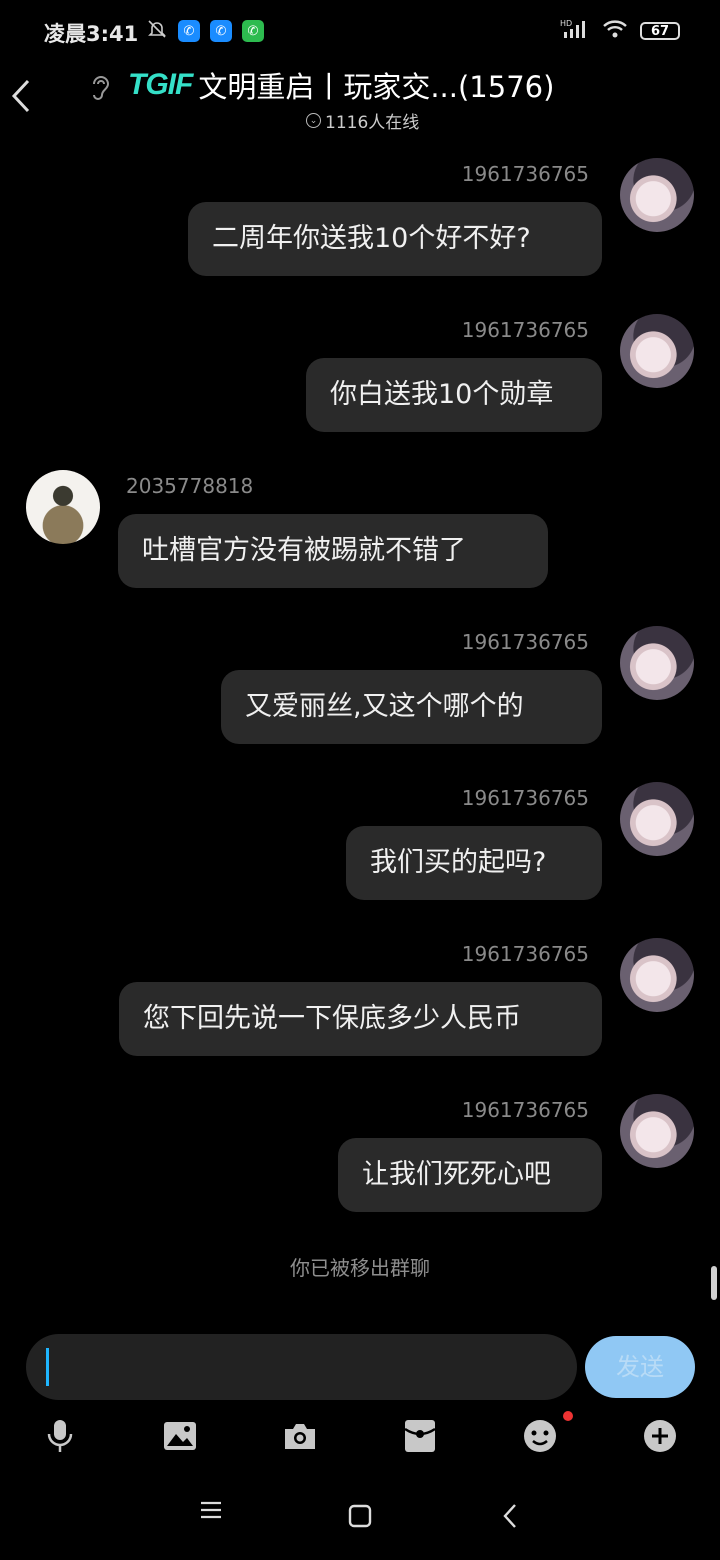  Describe the element at coordinates (411, 707) in the screenshot. I see `message-bubble: 又爱丽丝,又这个哪个的` at that location.